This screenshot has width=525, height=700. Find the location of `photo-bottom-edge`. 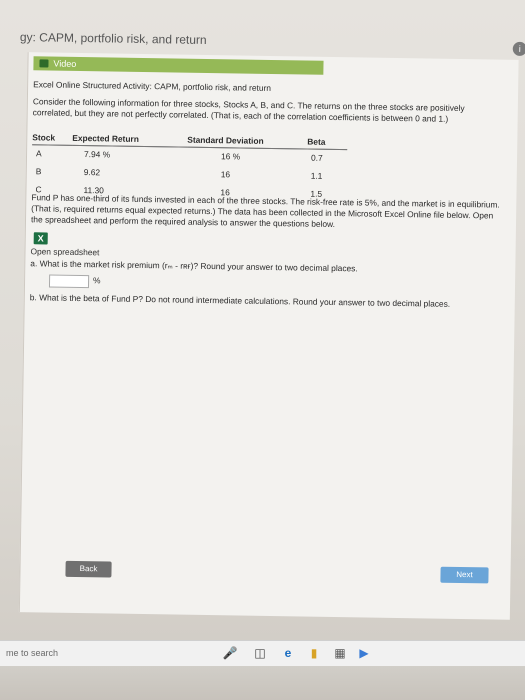

photo-bottom-edge is located at coordinates (262, 683).